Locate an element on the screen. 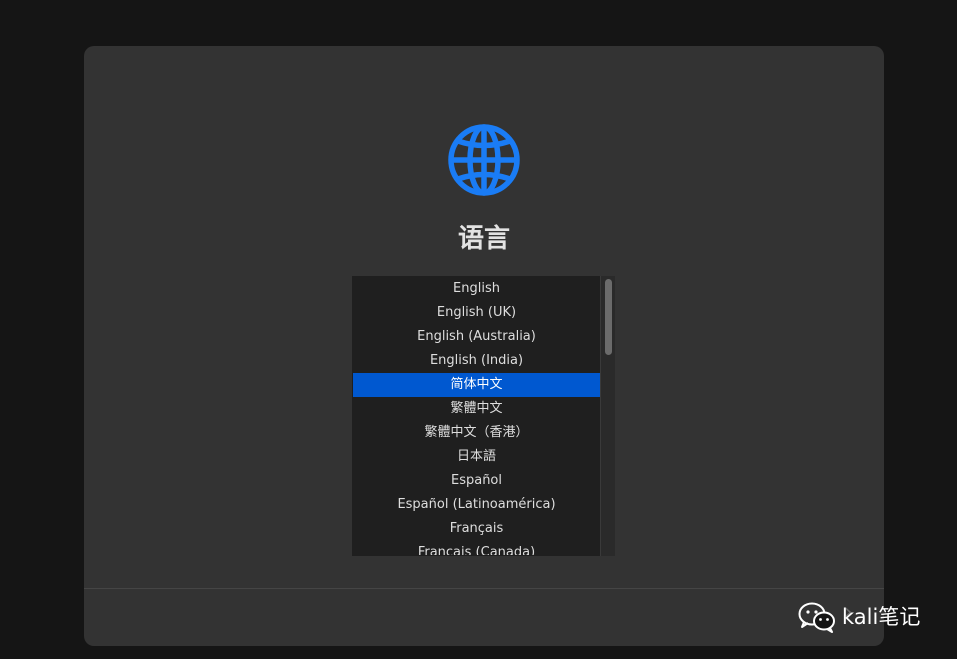 The width and height of the screenshot is (957, 659). globe-icon is located at coordinates (484, 160).